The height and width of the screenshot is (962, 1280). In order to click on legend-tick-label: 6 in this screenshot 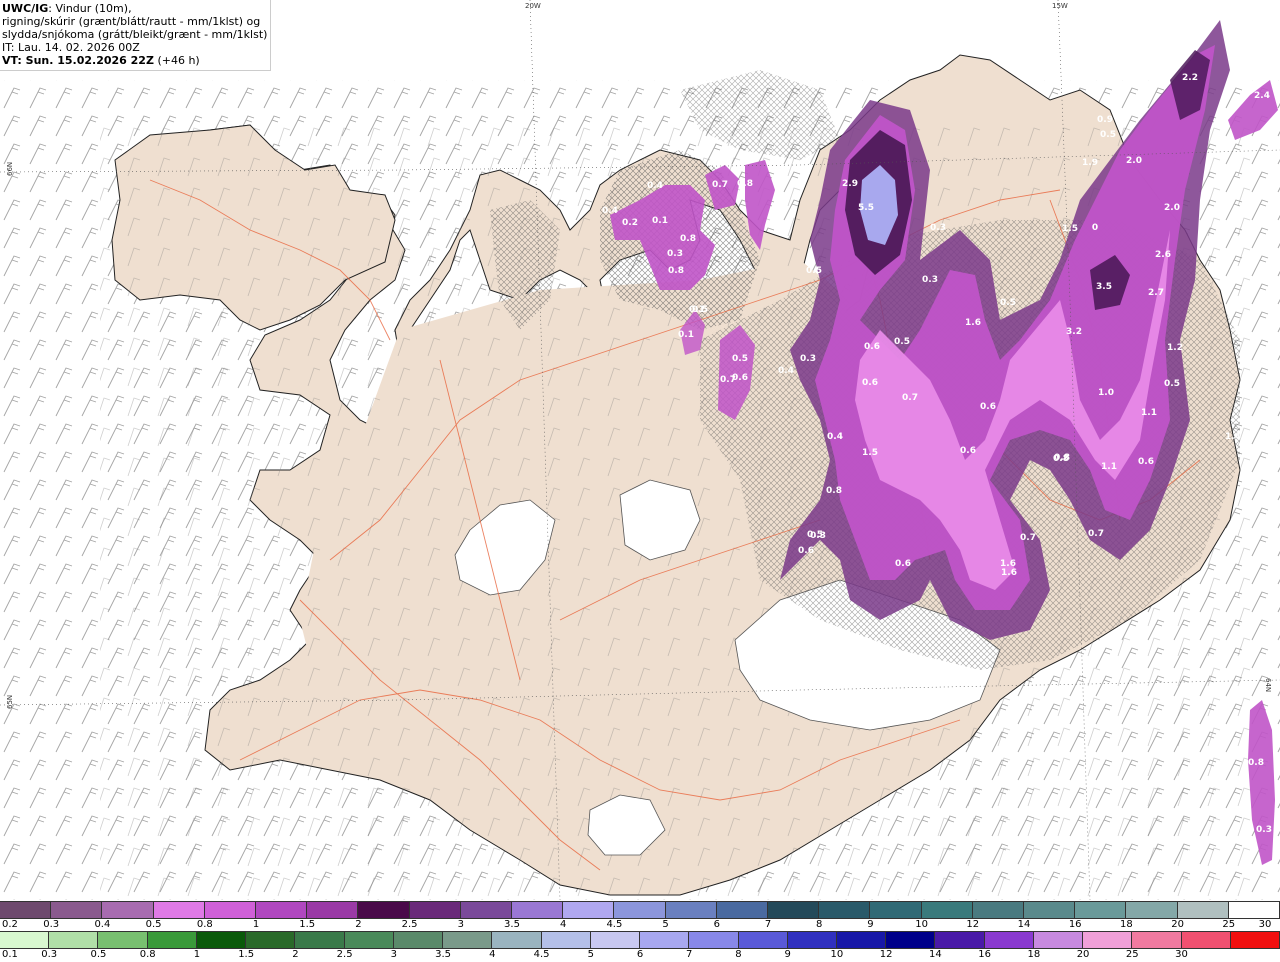, I will do `click(716, 924)`.